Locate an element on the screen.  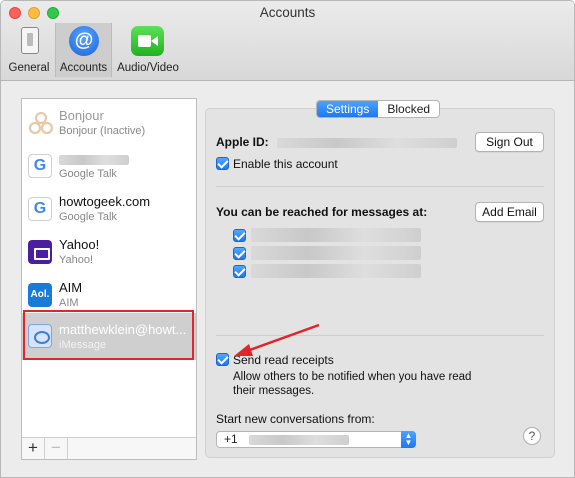
apple-id-label: Apple ID: is located at coordinates (242, 142).